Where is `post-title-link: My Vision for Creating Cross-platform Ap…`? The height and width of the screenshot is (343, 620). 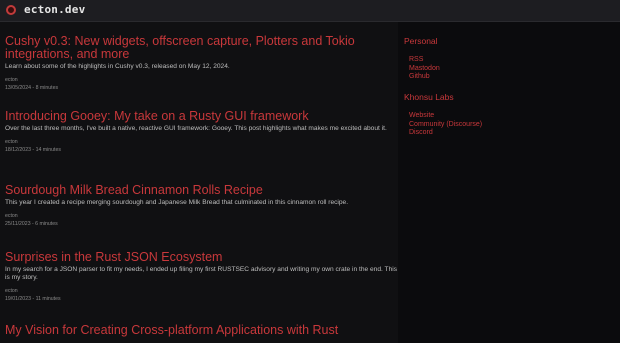 post-title-link: My Vision for Creating Cross-platform Ap… is located at coordinates (201, 330).